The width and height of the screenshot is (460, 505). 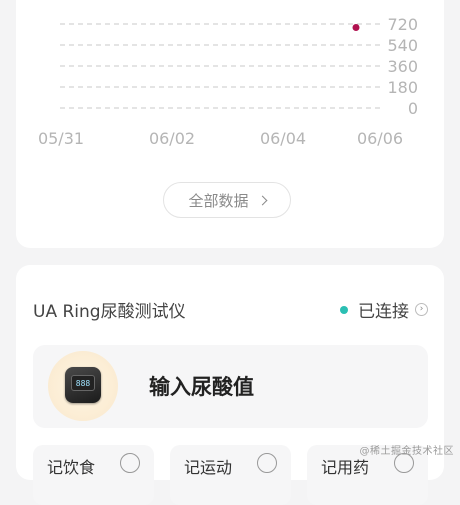 What do you see at coordinates (421, 309) in the screenshot?
I see `arrow-right-circle-icon: ›` at bounding box center [421, 309].